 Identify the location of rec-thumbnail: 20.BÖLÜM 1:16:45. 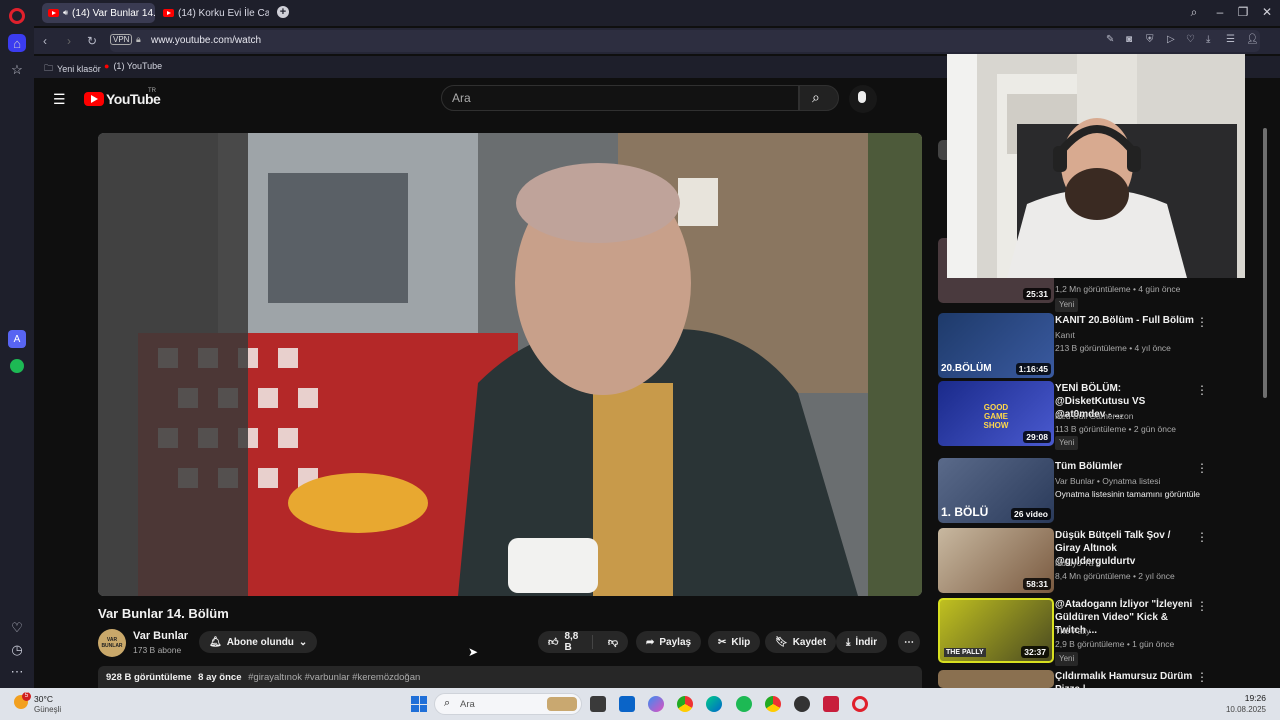
(996, 345).